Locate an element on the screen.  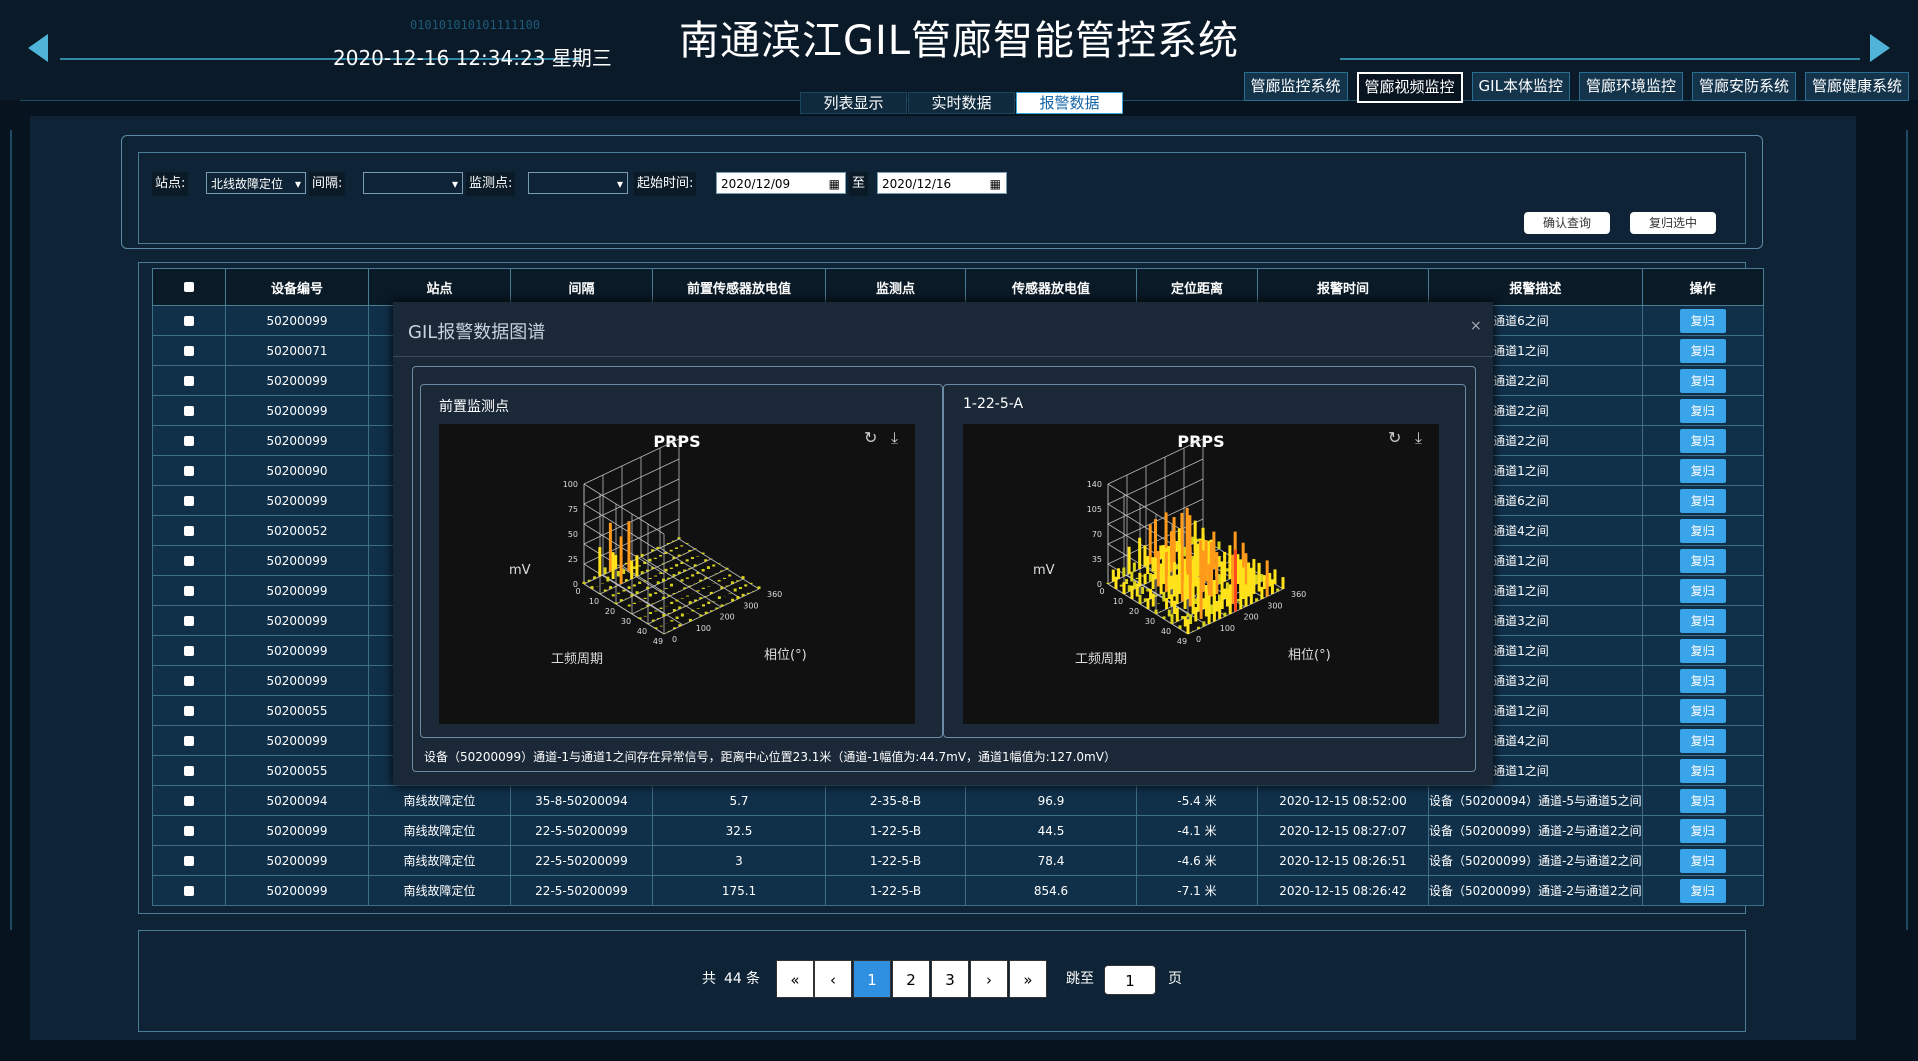
station-select: 北线故障定位 ▾ is located at coordinates (256, 183).